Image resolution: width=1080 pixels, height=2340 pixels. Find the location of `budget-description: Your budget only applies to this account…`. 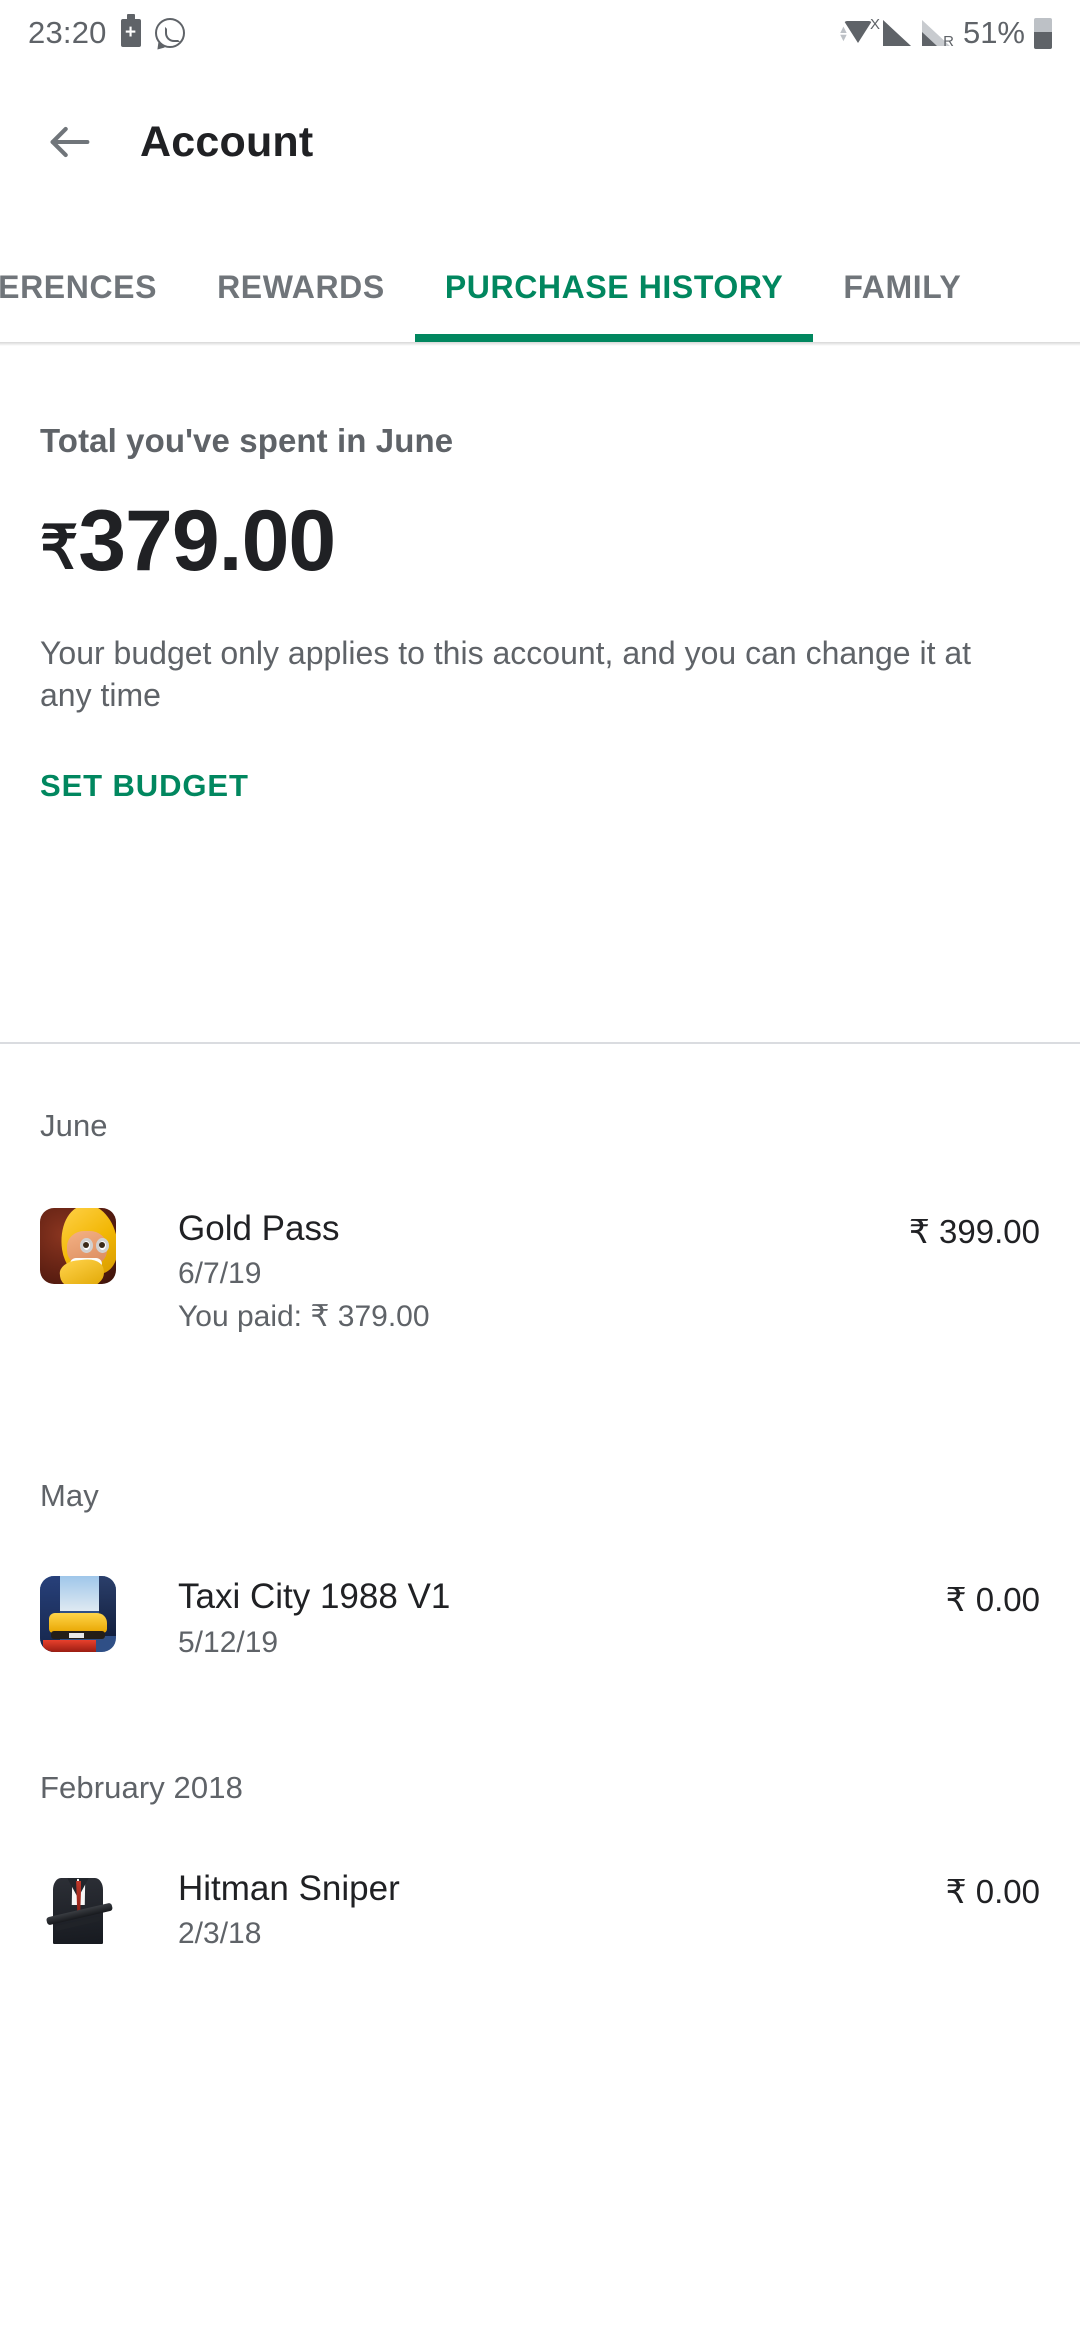

budget-description: Your budget only applies to this account… is located at coordinates (506, 674).